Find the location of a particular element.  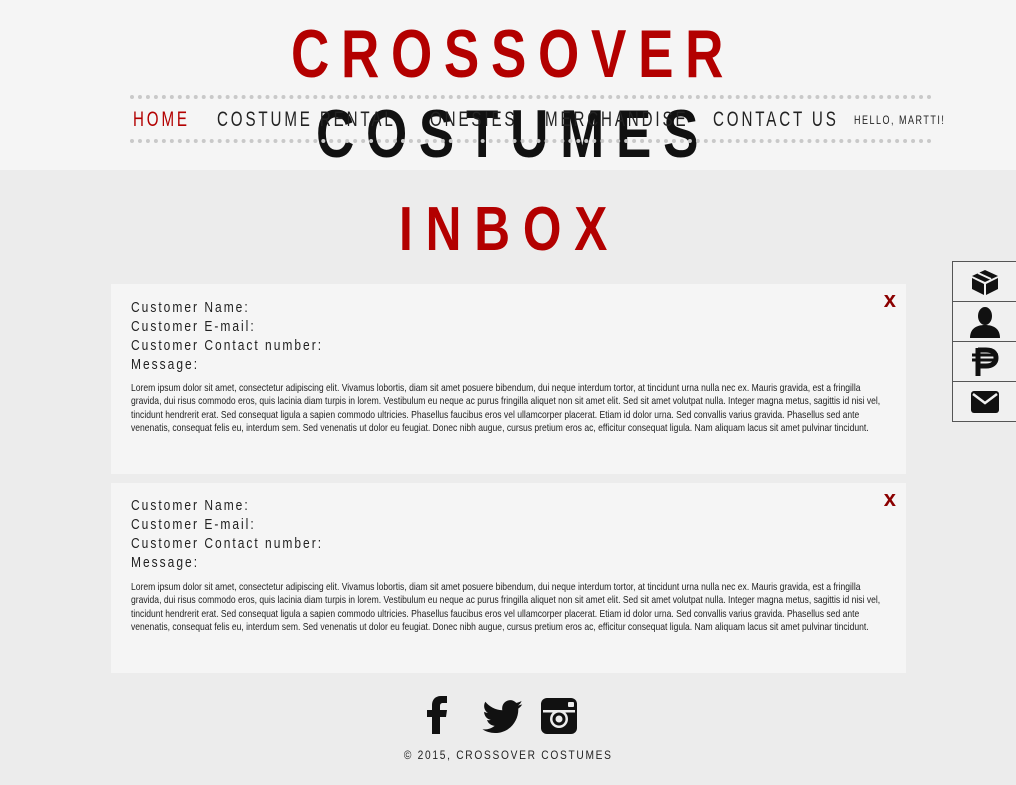

twitter-icon is located at coordinates (503, 717).